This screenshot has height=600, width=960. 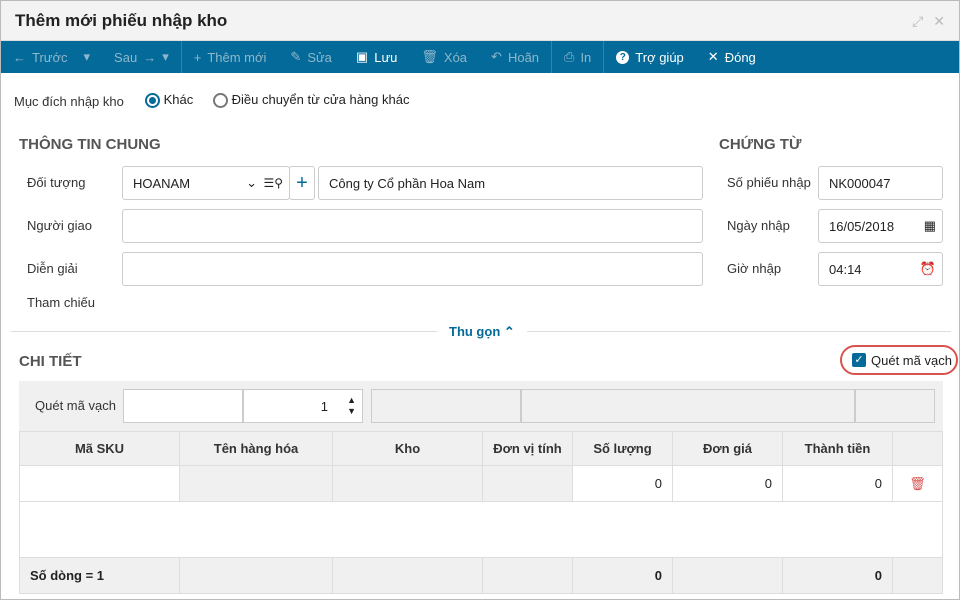 I want to click on help-label: Trợ giúp, so click(x=659, y=57).